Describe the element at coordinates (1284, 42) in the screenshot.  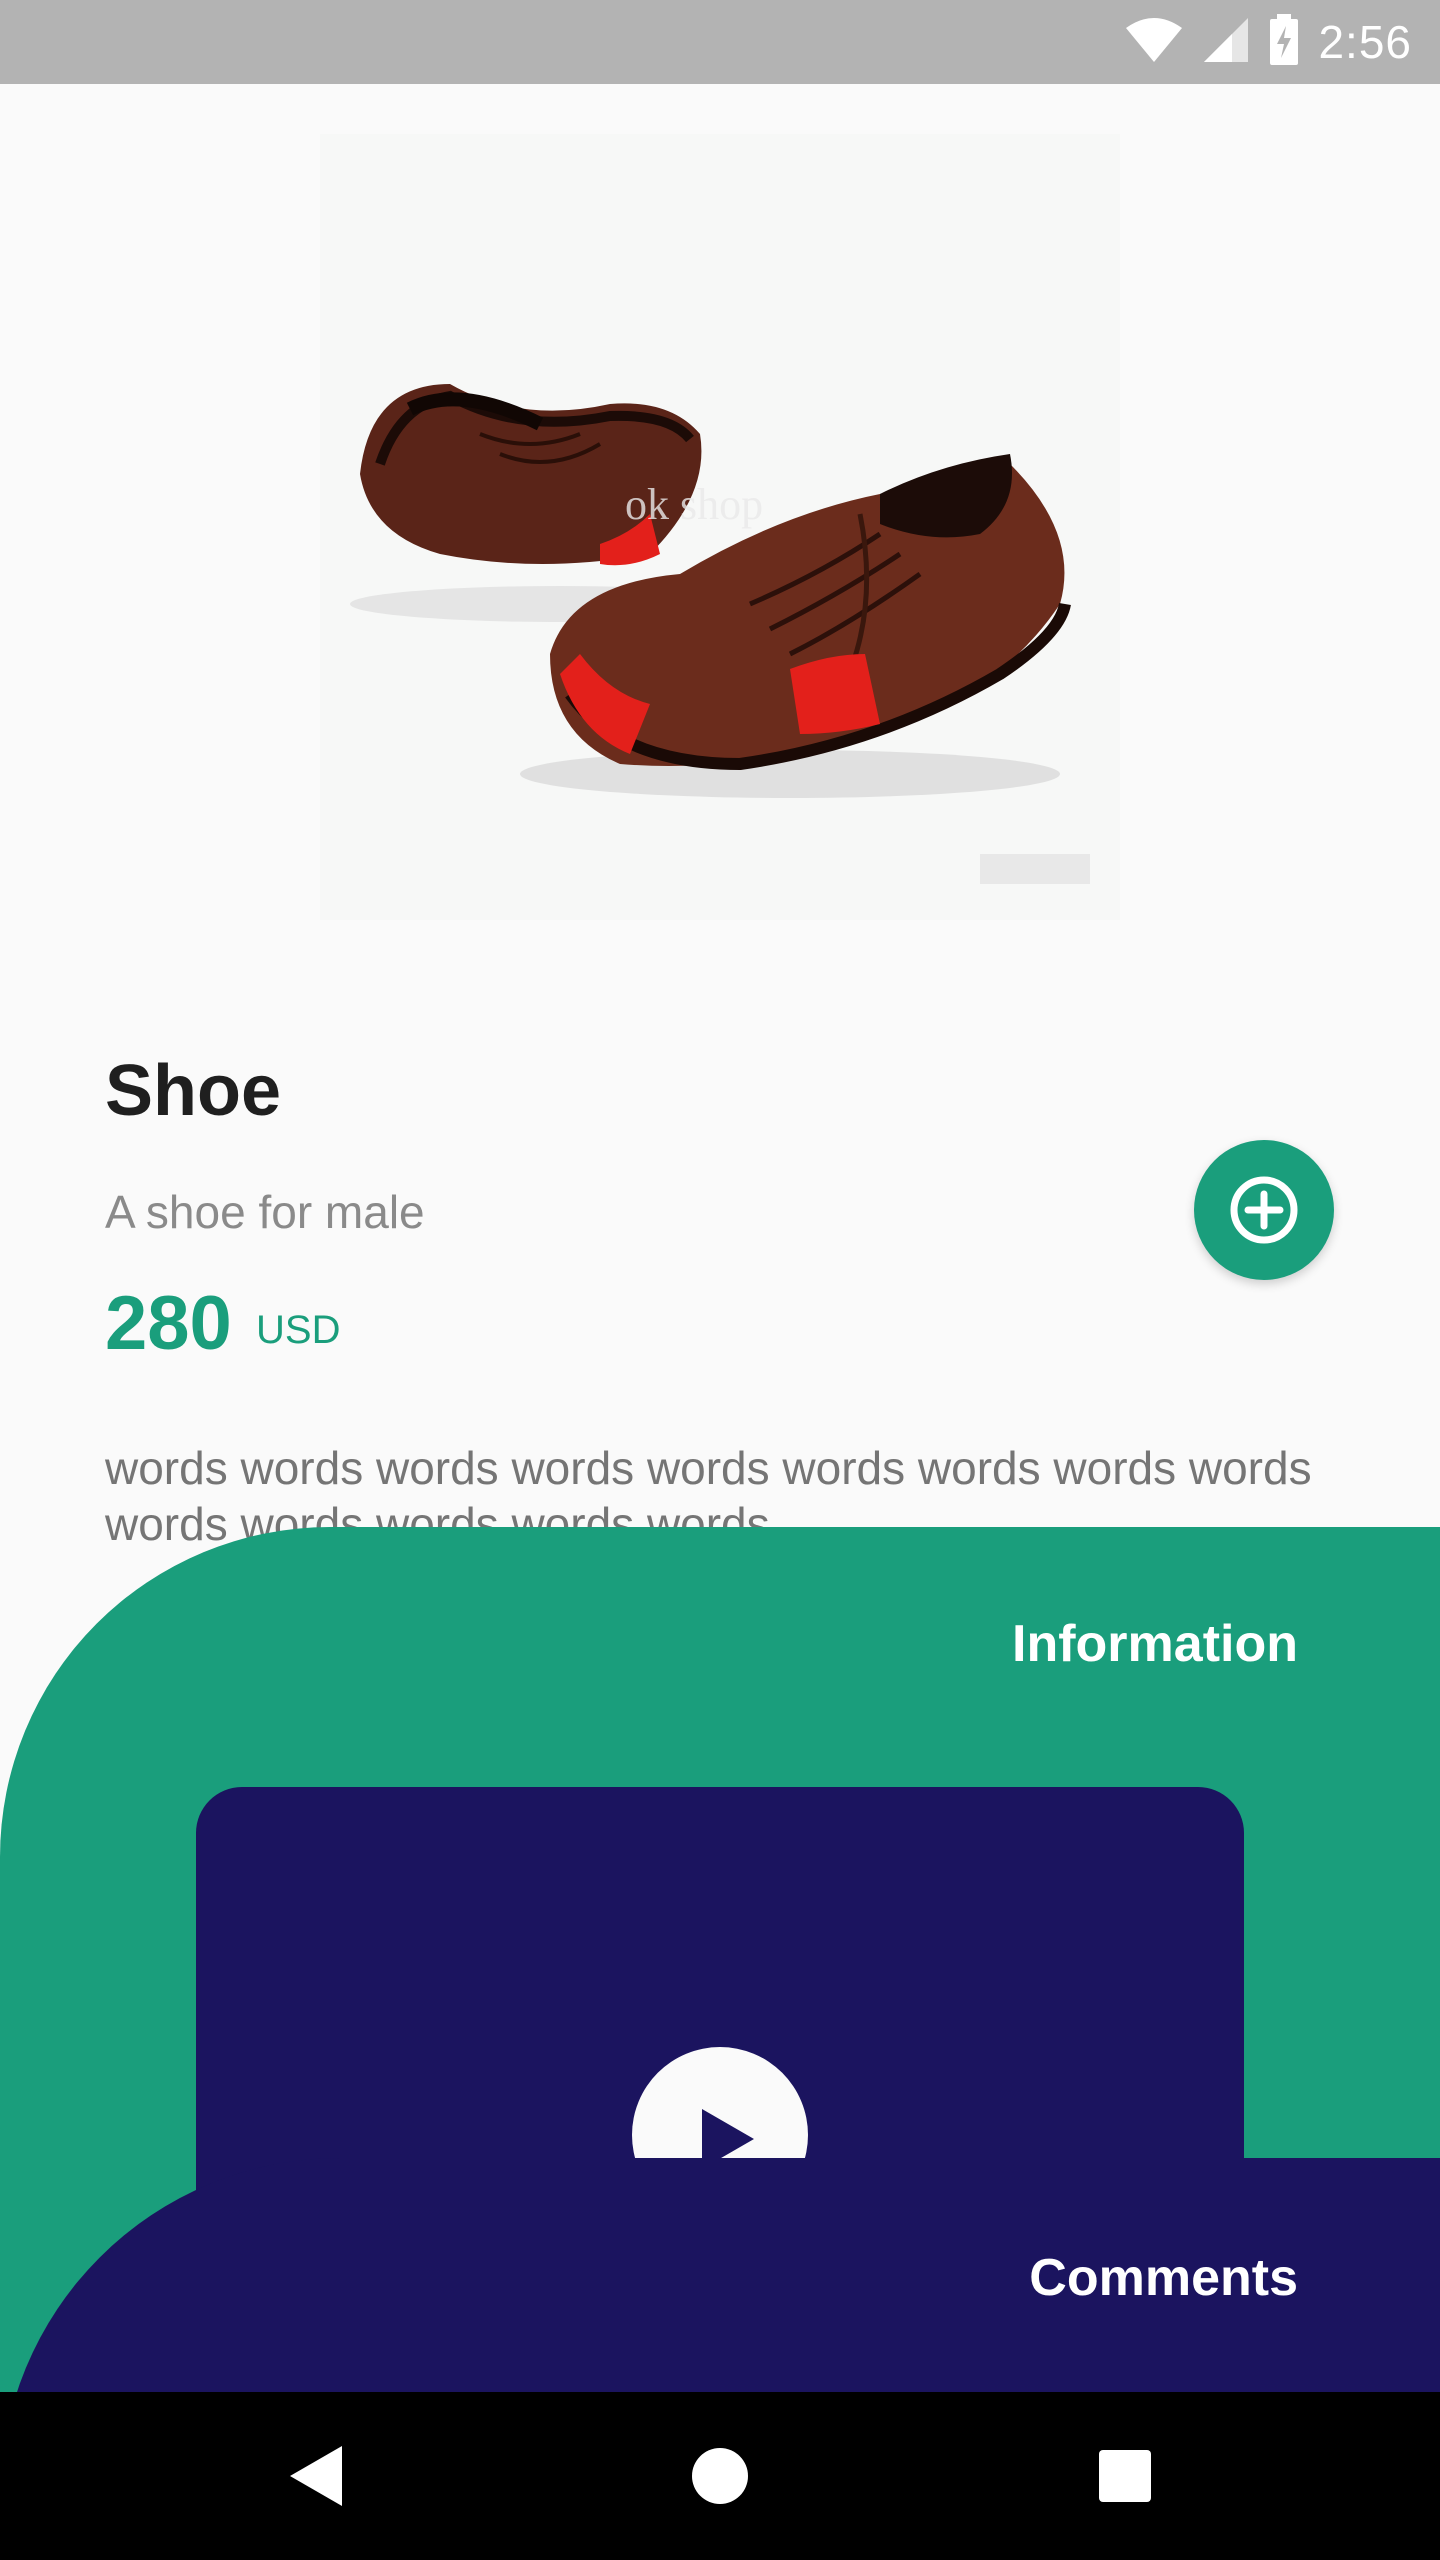
I see `battery-charging-icon` at that location.